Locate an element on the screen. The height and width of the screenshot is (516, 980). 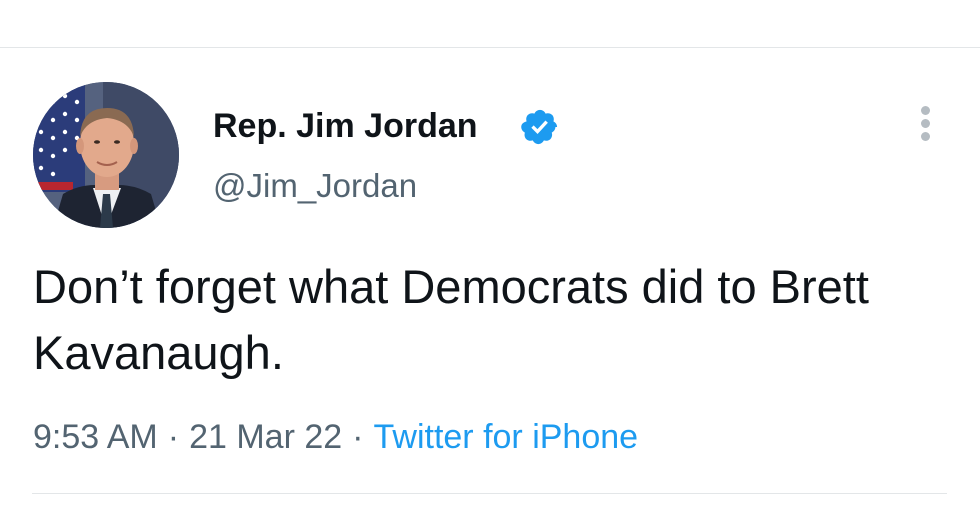
display-name: Rep. Jim Jordan is located at coordinates (345, 126).